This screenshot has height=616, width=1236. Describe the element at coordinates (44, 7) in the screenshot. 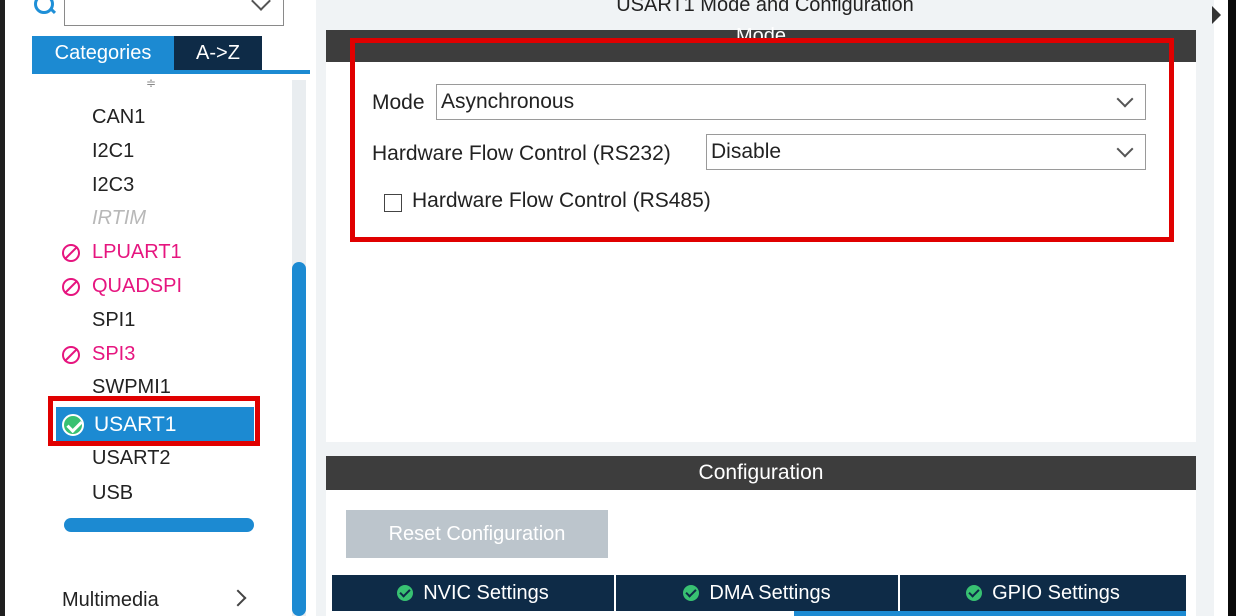

I see `search-icon` at that location.